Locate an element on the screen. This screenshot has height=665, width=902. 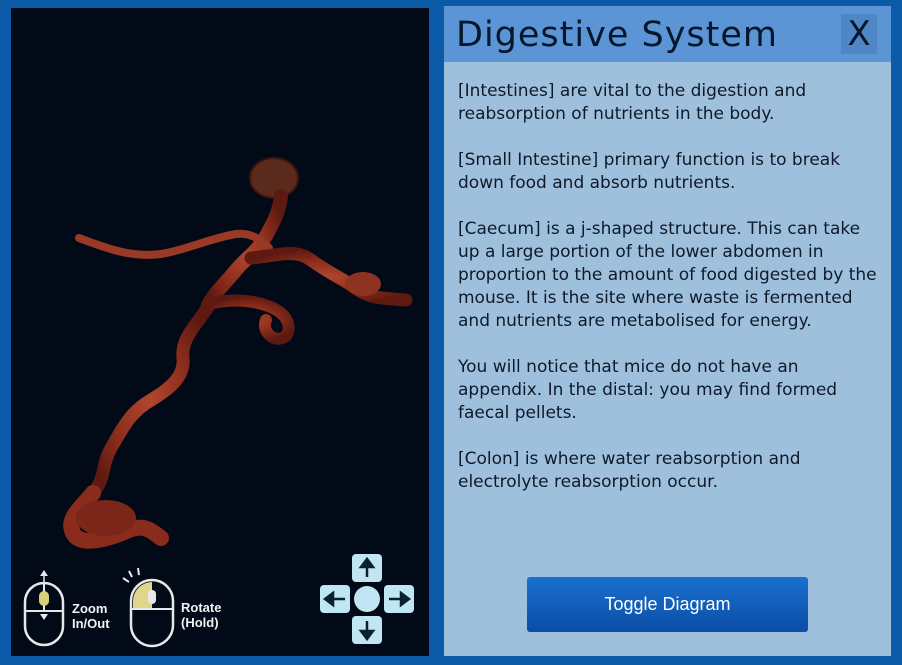
zoom-label: Zoom In/Out is located at coordinates (91, 616).